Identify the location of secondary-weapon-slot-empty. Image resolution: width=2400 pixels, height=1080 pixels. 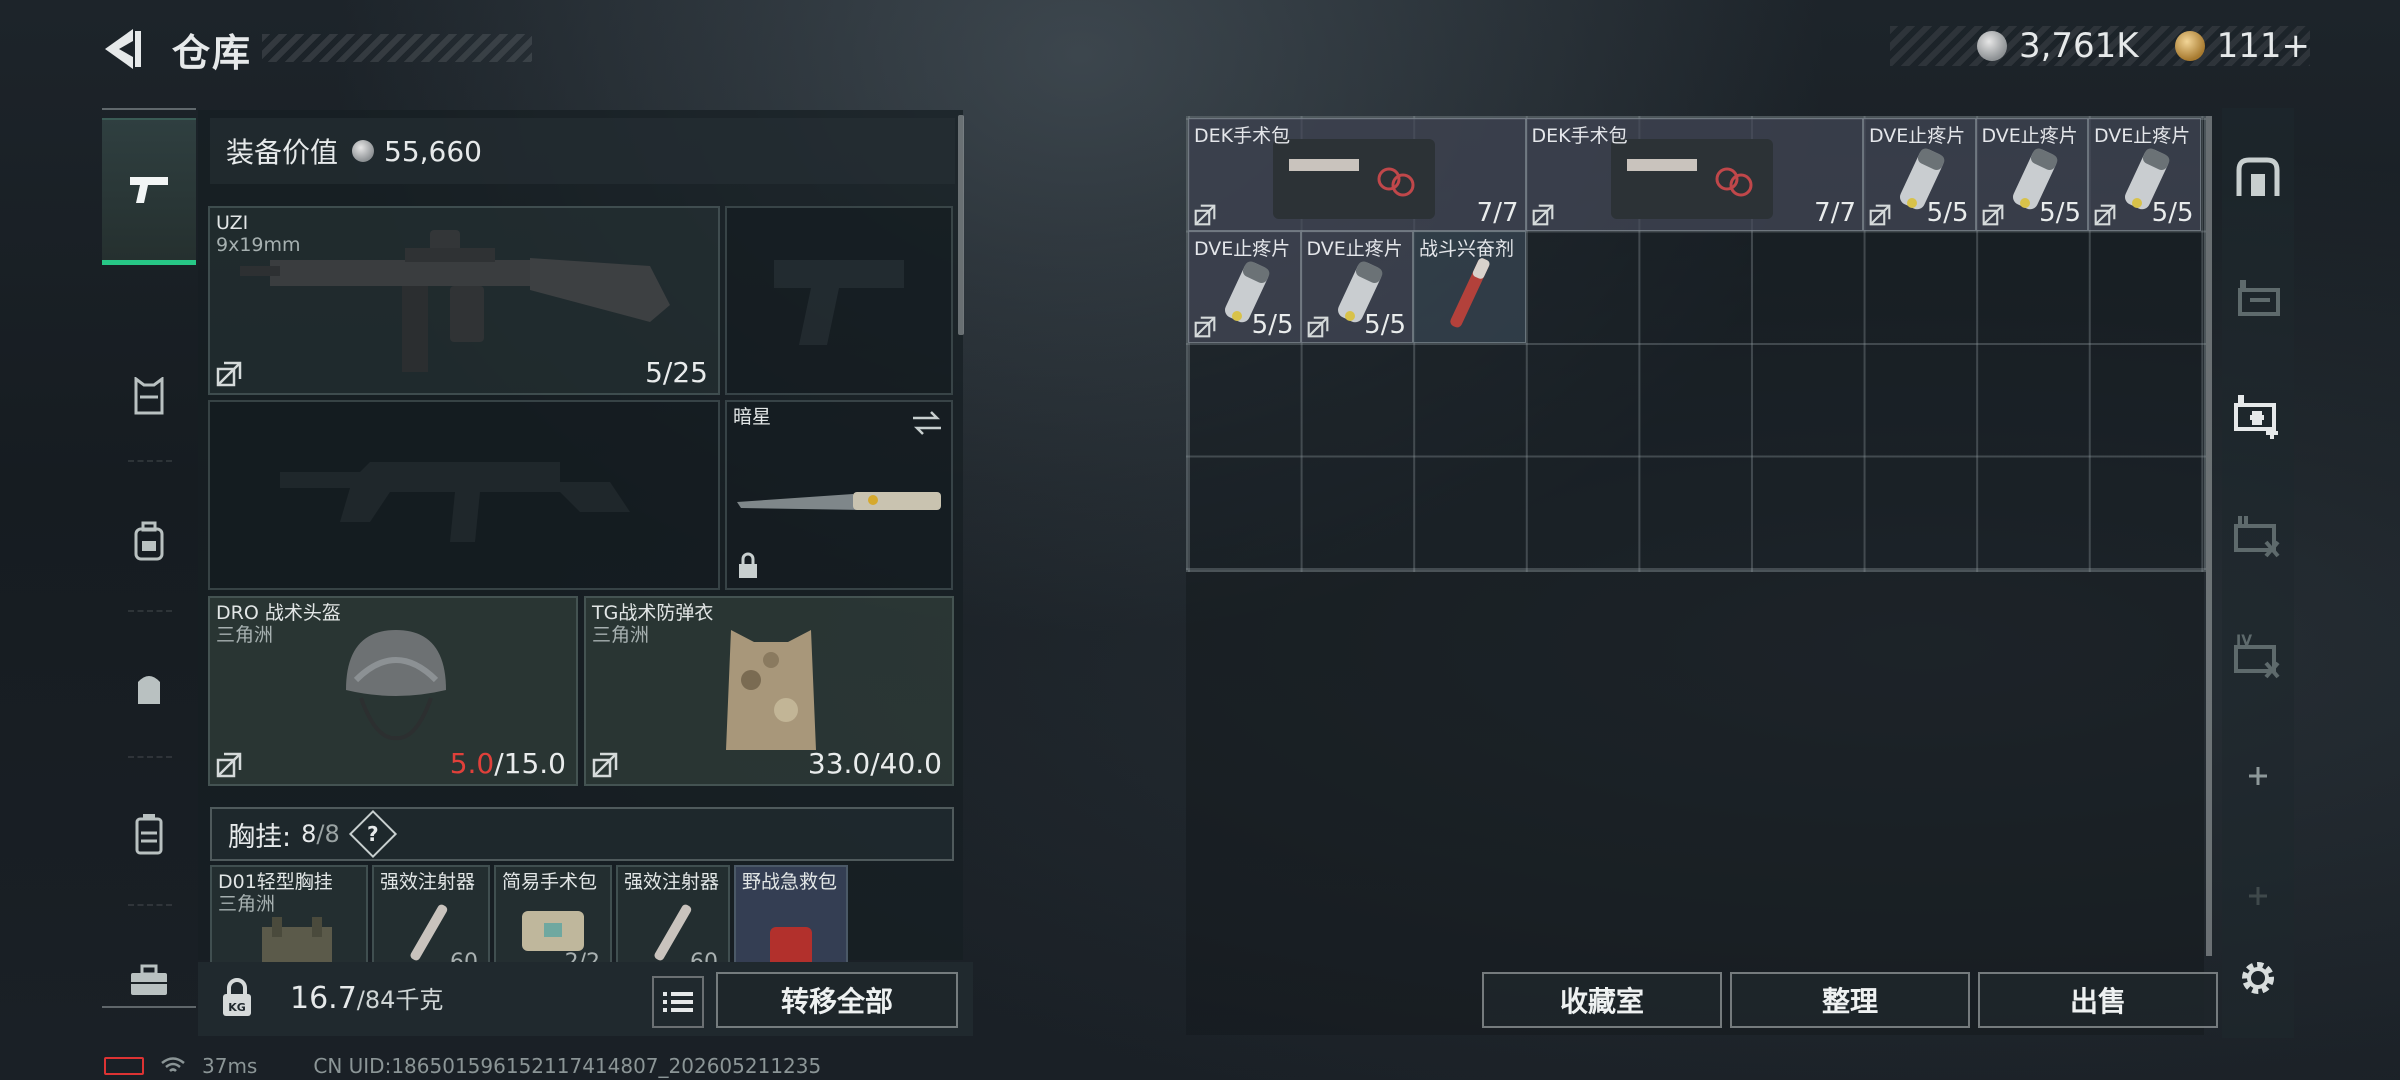
(464, 495).